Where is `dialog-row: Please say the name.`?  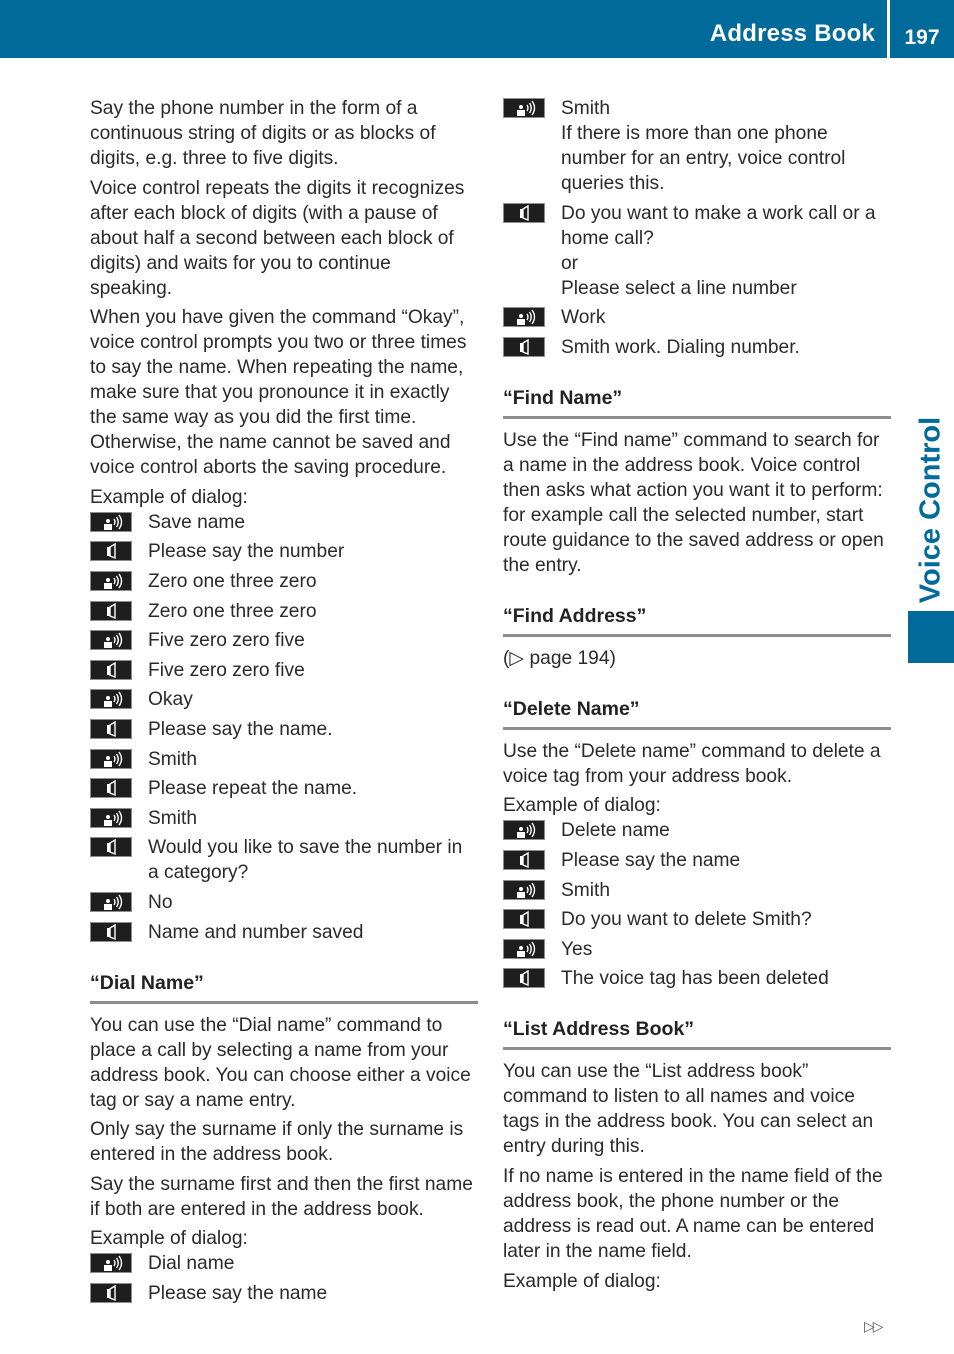
dialog-row: Please say the name. is located at coordinates (284, 729).